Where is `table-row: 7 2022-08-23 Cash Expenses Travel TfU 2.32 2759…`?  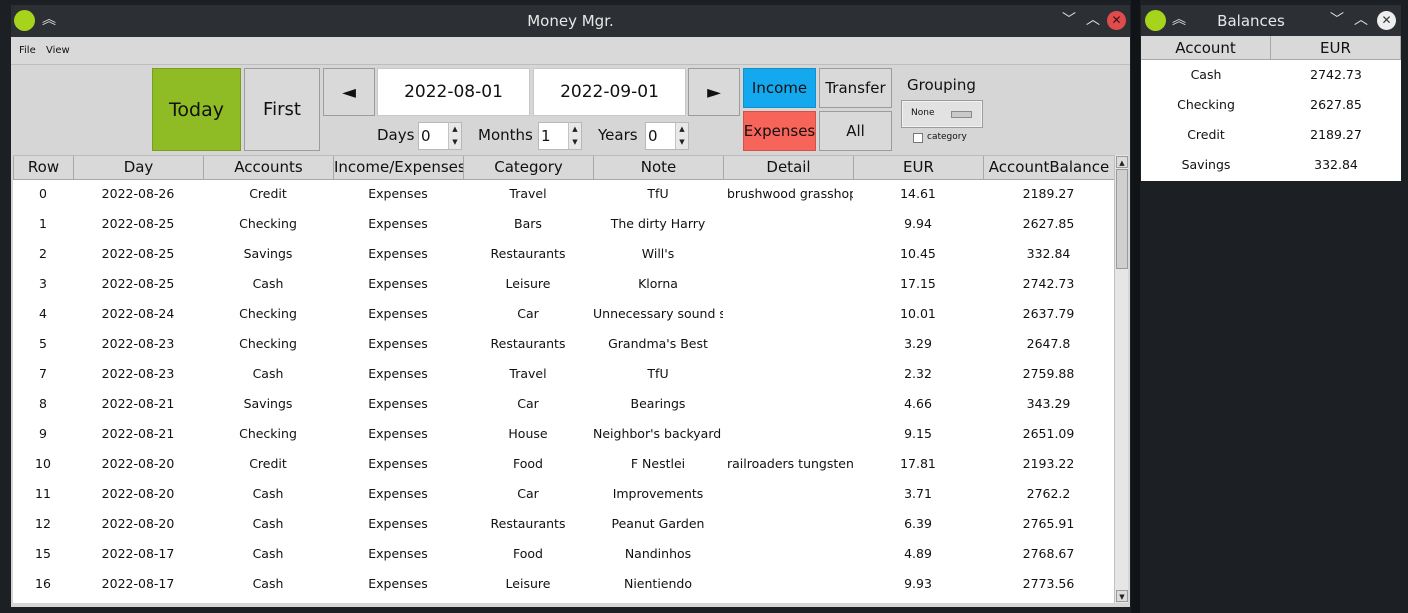
table-row: 7 2022-08-23 Cash Expenses Travel TfU 2.32 2759… is located at coordinates (563, 374).